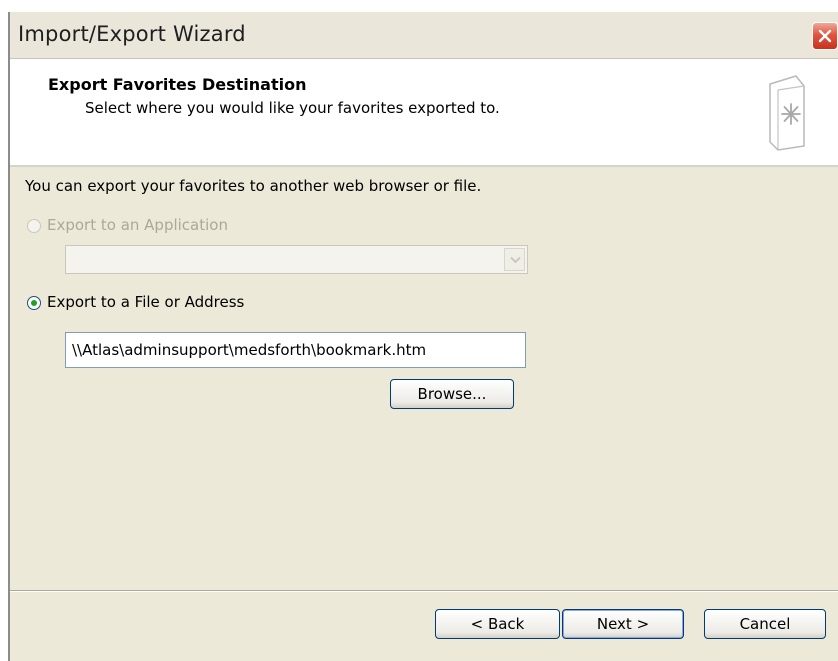 The width and height of the screenshot is (838, 661). I want to click on cancel-button: Cancel, so click(765, 624).